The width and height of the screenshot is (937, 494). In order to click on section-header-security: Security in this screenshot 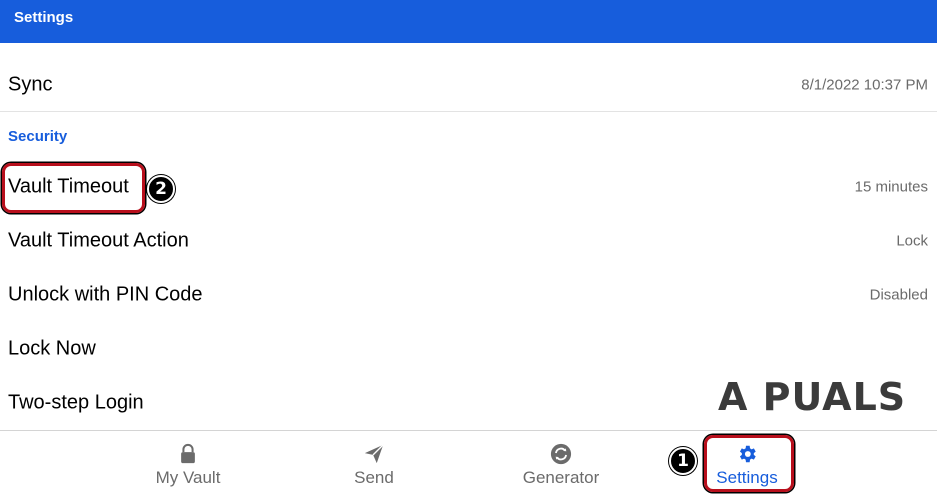, I will do `click(38, 136)`.